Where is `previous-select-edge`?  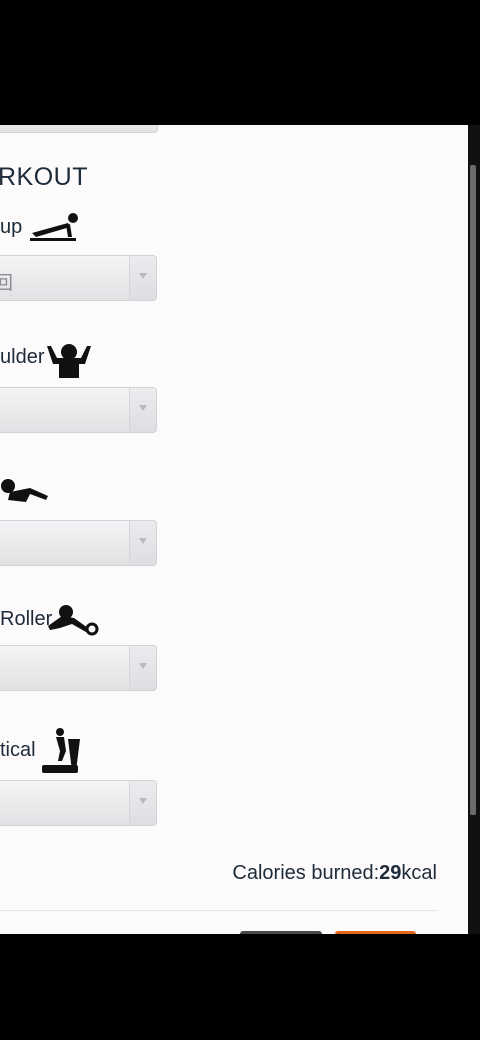 previous-select-edge is located at coordinates (79, 129).